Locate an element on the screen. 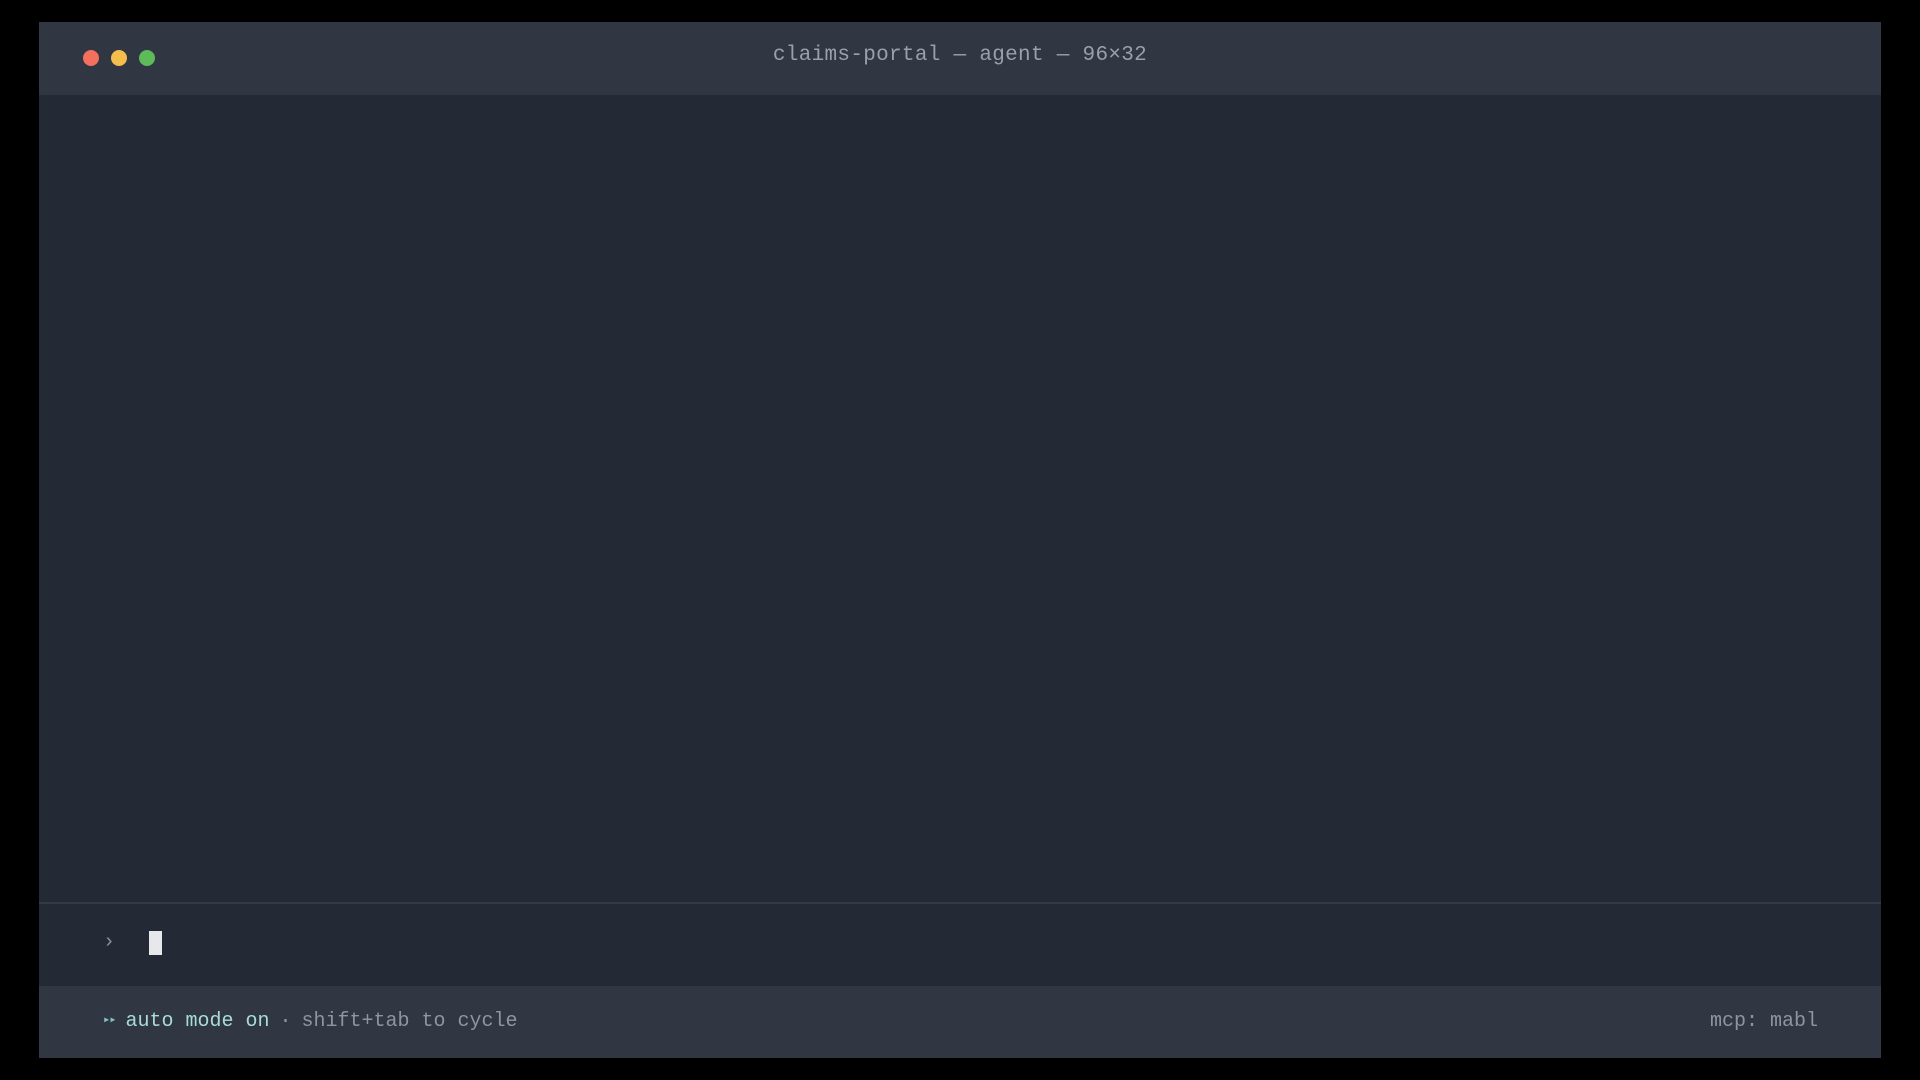  mcp-status: mcp: mabl is located at coordinates (1763, 1021).